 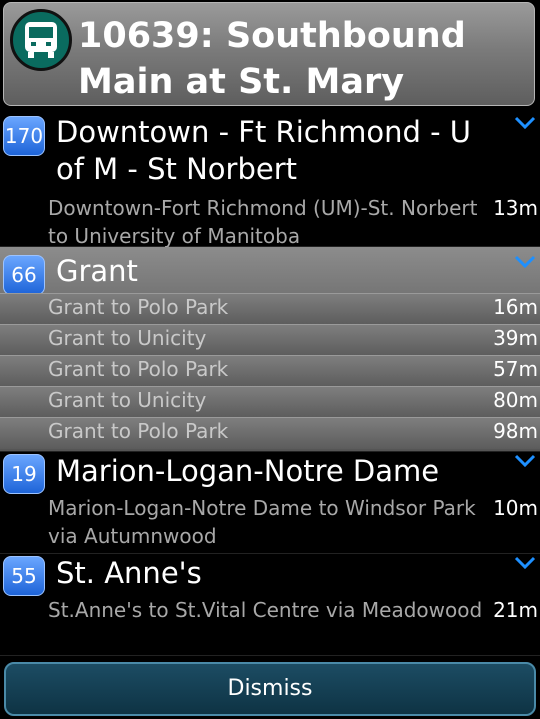 I want to click on departure-minutes: 80m, so click(x=515, y=400).